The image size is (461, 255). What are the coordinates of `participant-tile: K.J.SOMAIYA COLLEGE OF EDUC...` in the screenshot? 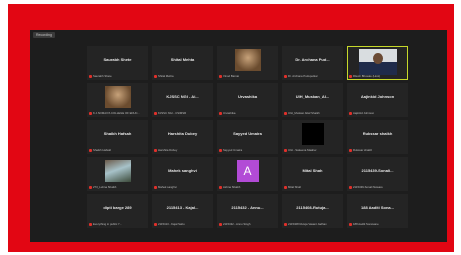 It's located at (117, 100).